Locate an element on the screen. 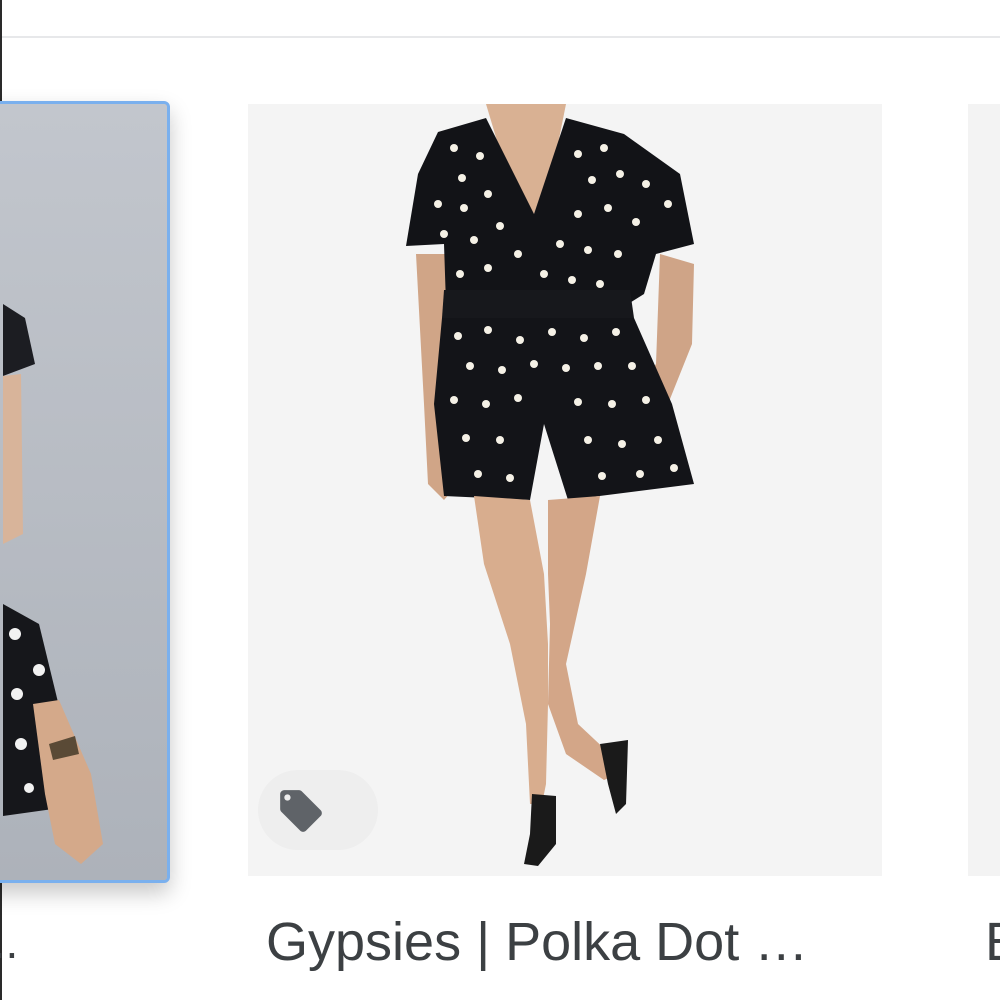  result-title: E is located at coordinates (992, 942).